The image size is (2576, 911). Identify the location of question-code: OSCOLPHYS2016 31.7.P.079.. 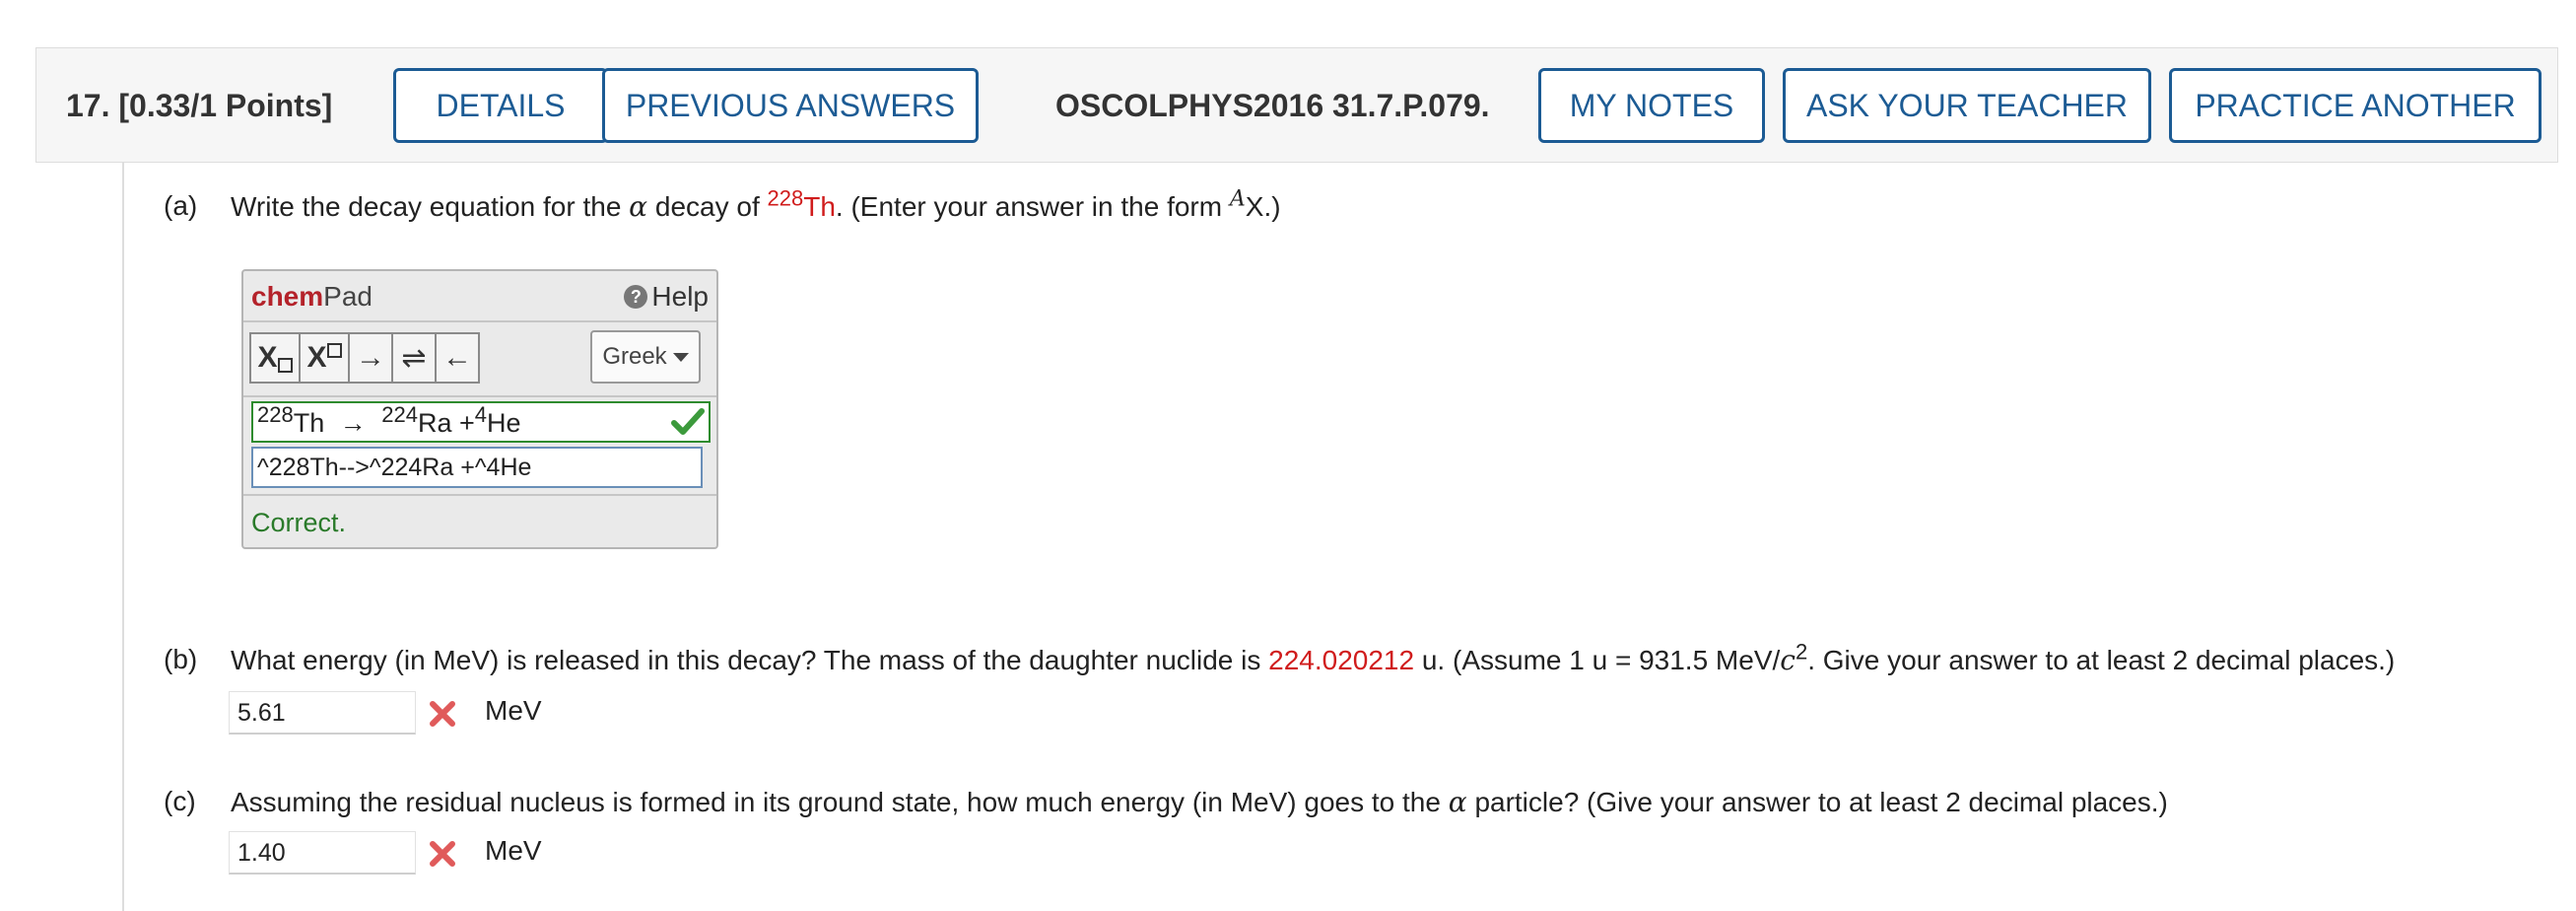
(1272, 105).